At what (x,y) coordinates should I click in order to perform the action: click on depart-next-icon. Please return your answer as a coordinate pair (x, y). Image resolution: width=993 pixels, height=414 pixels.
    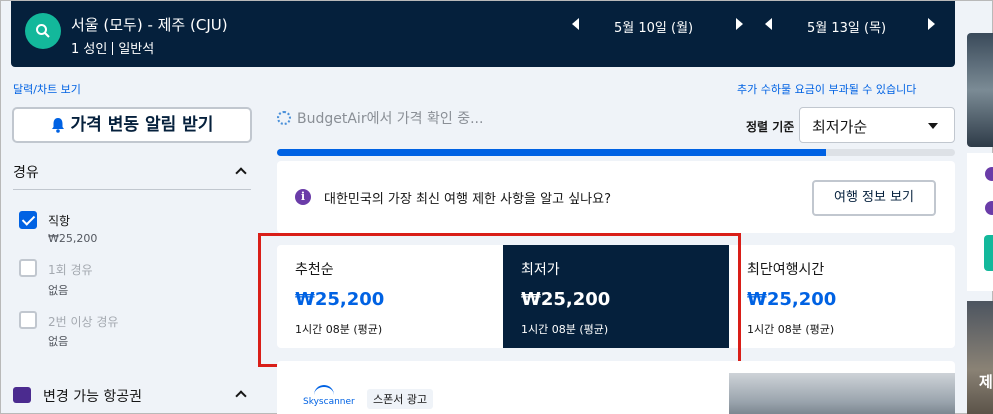
    Looking at the image, I should click on (739, 24).